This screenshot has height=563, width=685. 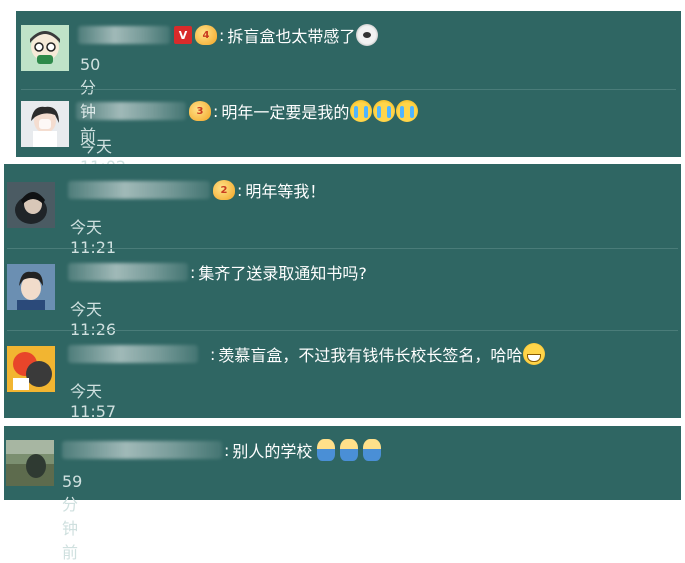 What do you see at coordinates (367, 35) in the screenshot?
I see `face-icon` at bounding box center [367, 35].